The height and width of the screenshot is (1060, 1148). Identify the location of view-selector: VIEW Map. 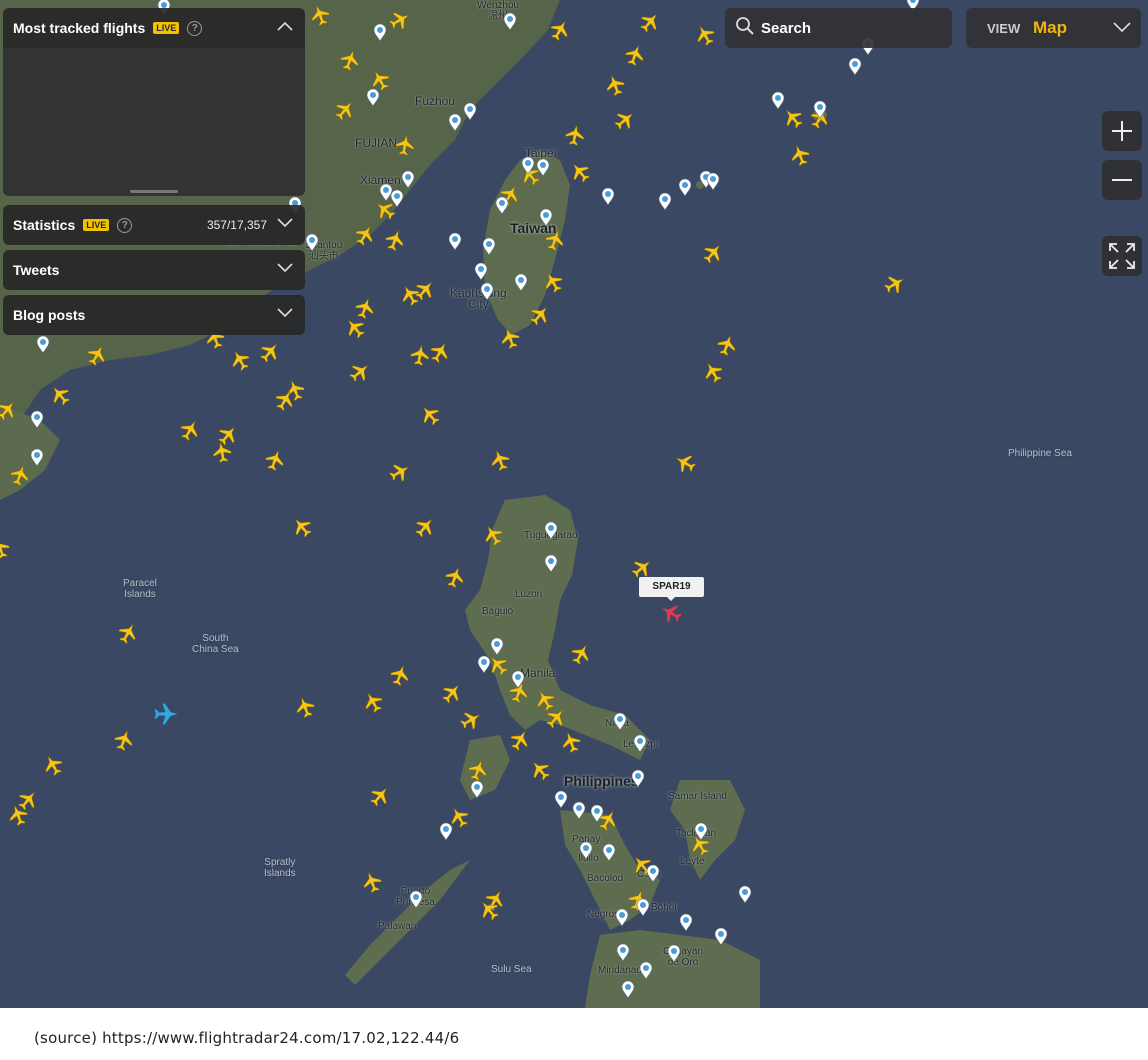
(1053, 28).